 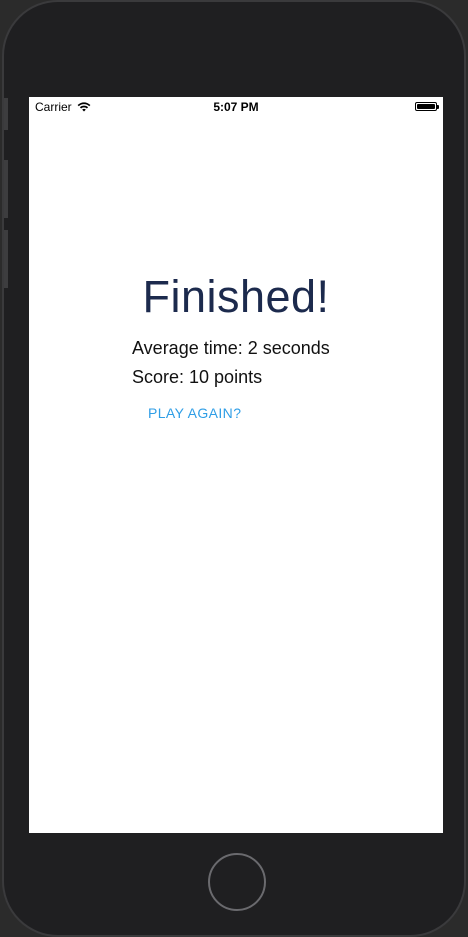 I want to click on score-text: Score: 10 points, so click(x=197, y=377).